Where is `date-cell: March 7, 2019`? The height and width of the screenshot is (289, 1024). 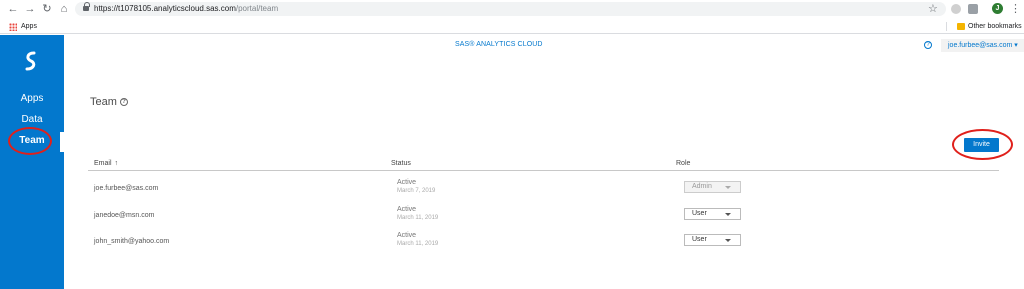 date-cell: March 7, 2019 is located at coordinates (416, 191).